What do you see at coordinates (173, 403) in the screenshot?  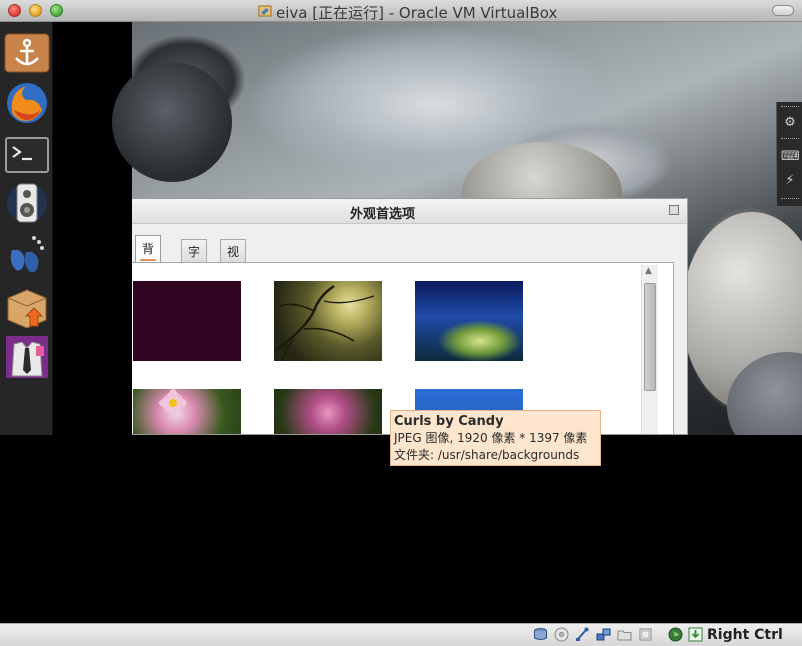 I see `flower-graphic` at bounding box center [173, 403].